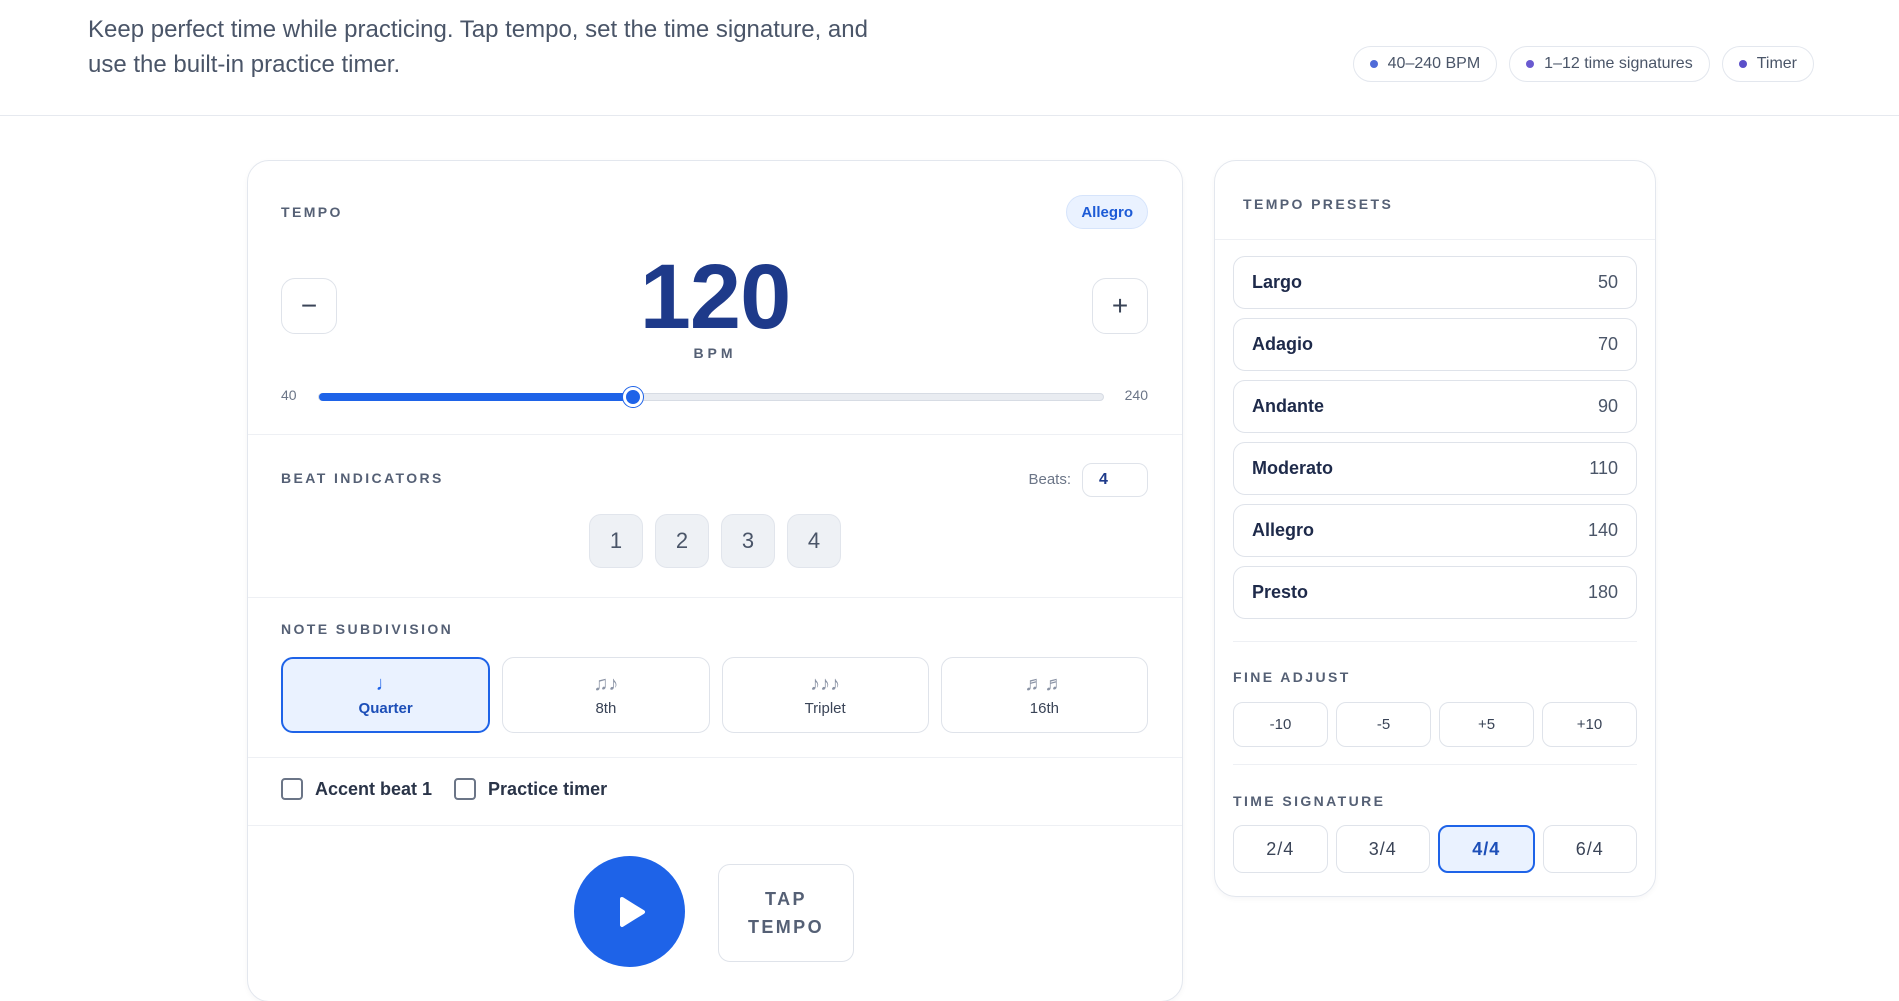 The height and width of the screenshot is (1001, 1899). I want to click on tempo-slider-thumb, so click(632, 397).